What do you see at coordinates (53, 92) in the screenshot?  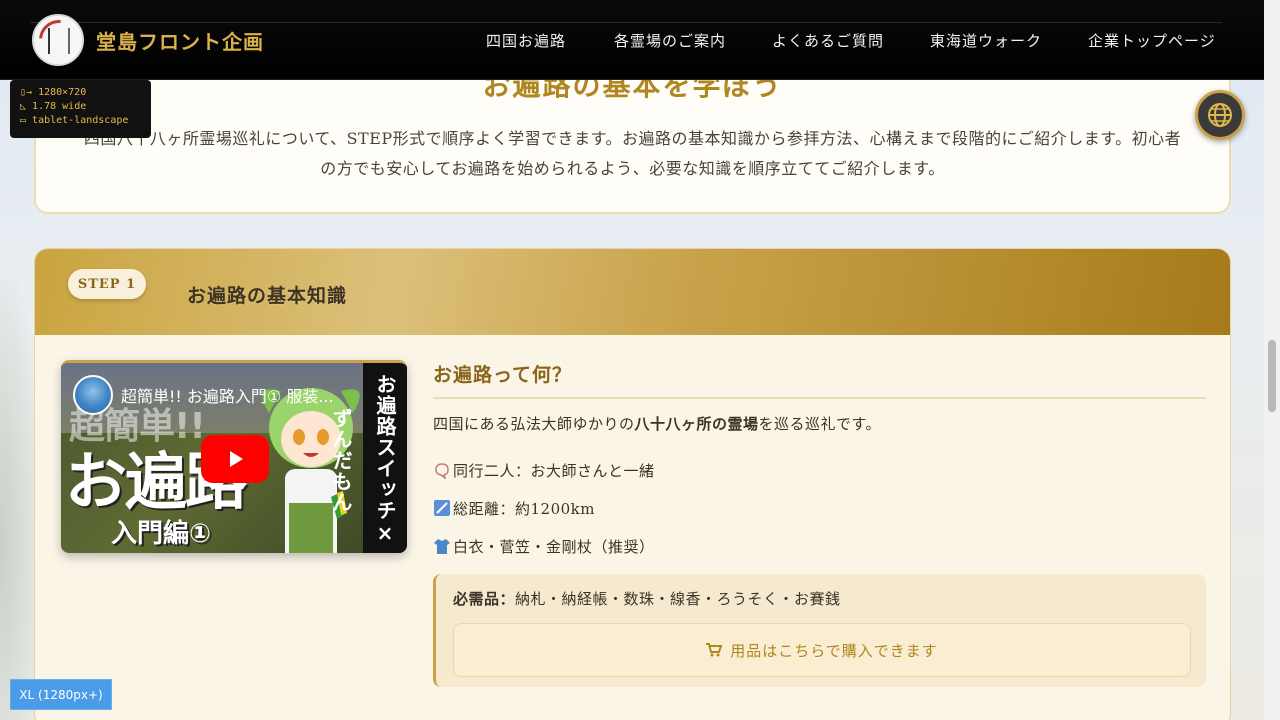 I see `device-dims: ▯→ 1280×720` at bounding box center [53, 92].